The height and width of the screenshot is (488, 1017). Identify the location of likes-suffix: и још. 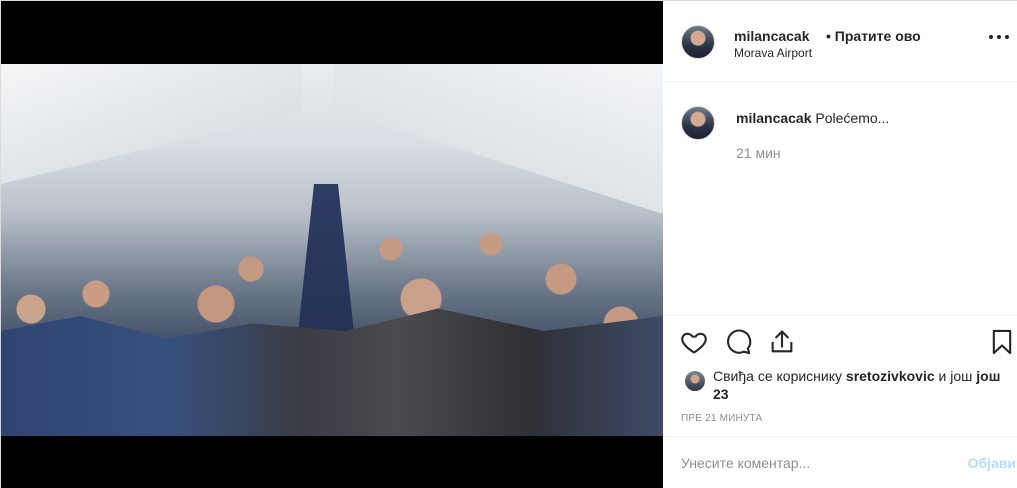
(955, 376).